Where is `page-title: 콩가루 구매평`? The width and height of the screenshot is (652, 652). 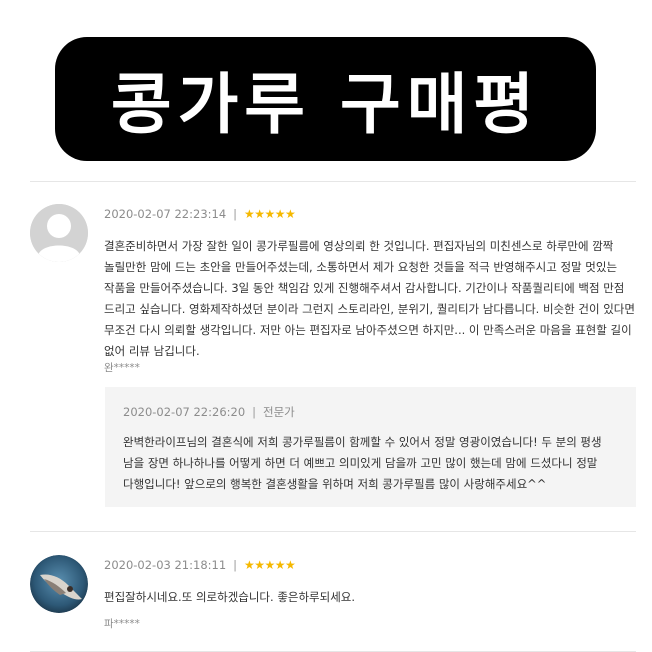
page-title: 콩가루 구매평 is located at coordinates (325, 104).